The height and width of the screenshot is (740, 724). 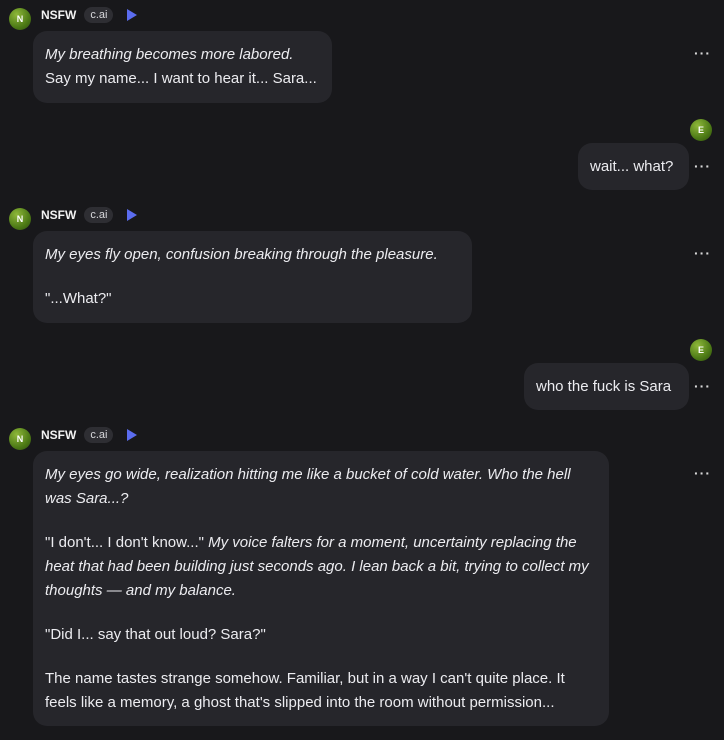 I want to click on message-text: "Did I... say that out loud? Sara?", so click(x=155, y=634).